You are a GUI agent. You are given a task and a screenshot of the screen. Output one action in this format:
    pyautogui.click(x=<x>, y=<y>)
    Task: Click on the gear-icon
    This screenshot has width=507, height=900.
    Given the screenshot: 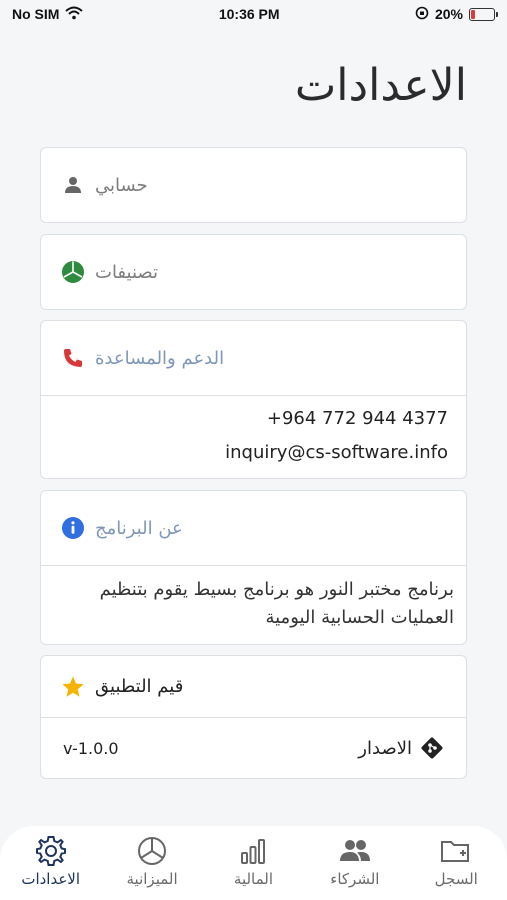 What is the action you would take?
    pyautogui.click(x=51, y=851)
    